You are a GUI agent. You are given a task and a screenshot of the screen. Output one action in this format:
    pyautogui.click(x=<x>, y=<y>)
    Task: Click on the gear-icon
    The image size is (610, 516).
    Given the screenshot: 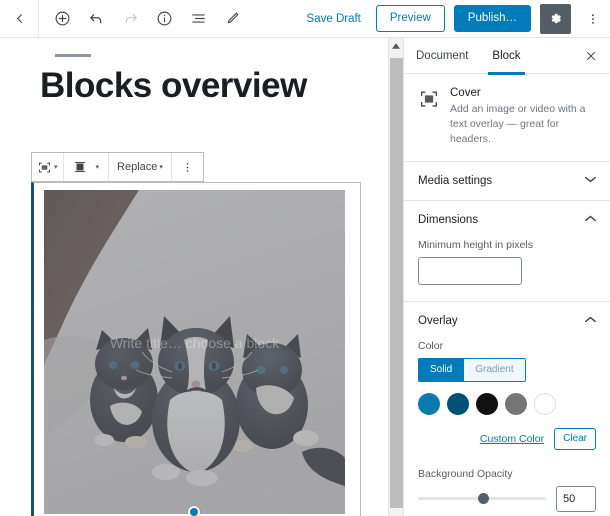 What is the action you would take?
    pyautogui.click(x=555, y=18)
    